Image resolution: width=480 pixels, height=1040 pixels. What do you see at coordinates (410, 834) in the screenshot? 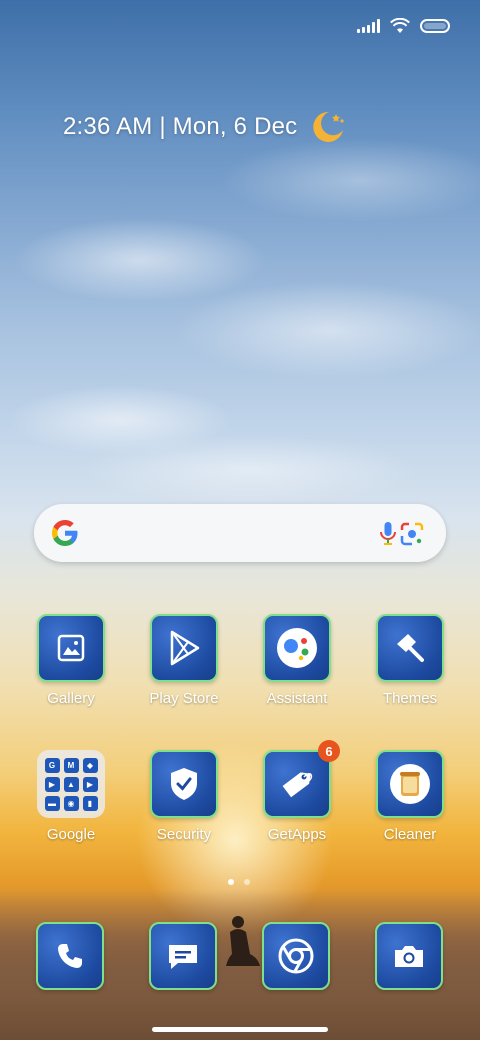
I see `app-label: Cleaner` at bounding box center [410, 834].